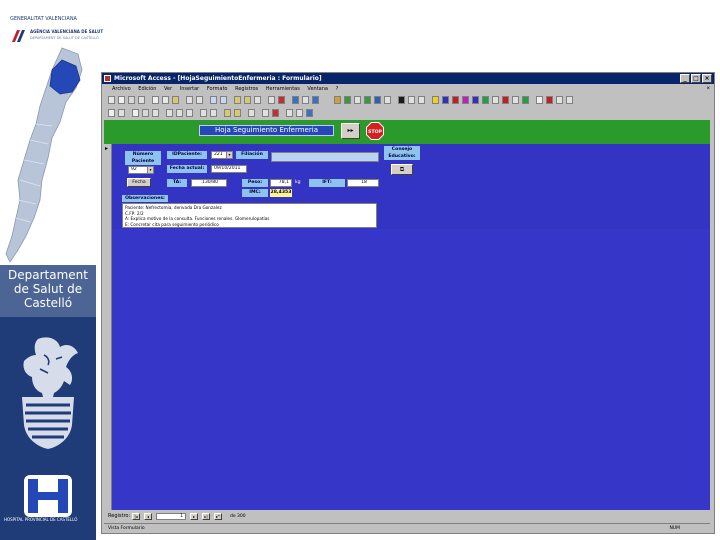  Describe the element at coordinates (179, 113) in the screenshot. I see `duplicate-icon` at that location.